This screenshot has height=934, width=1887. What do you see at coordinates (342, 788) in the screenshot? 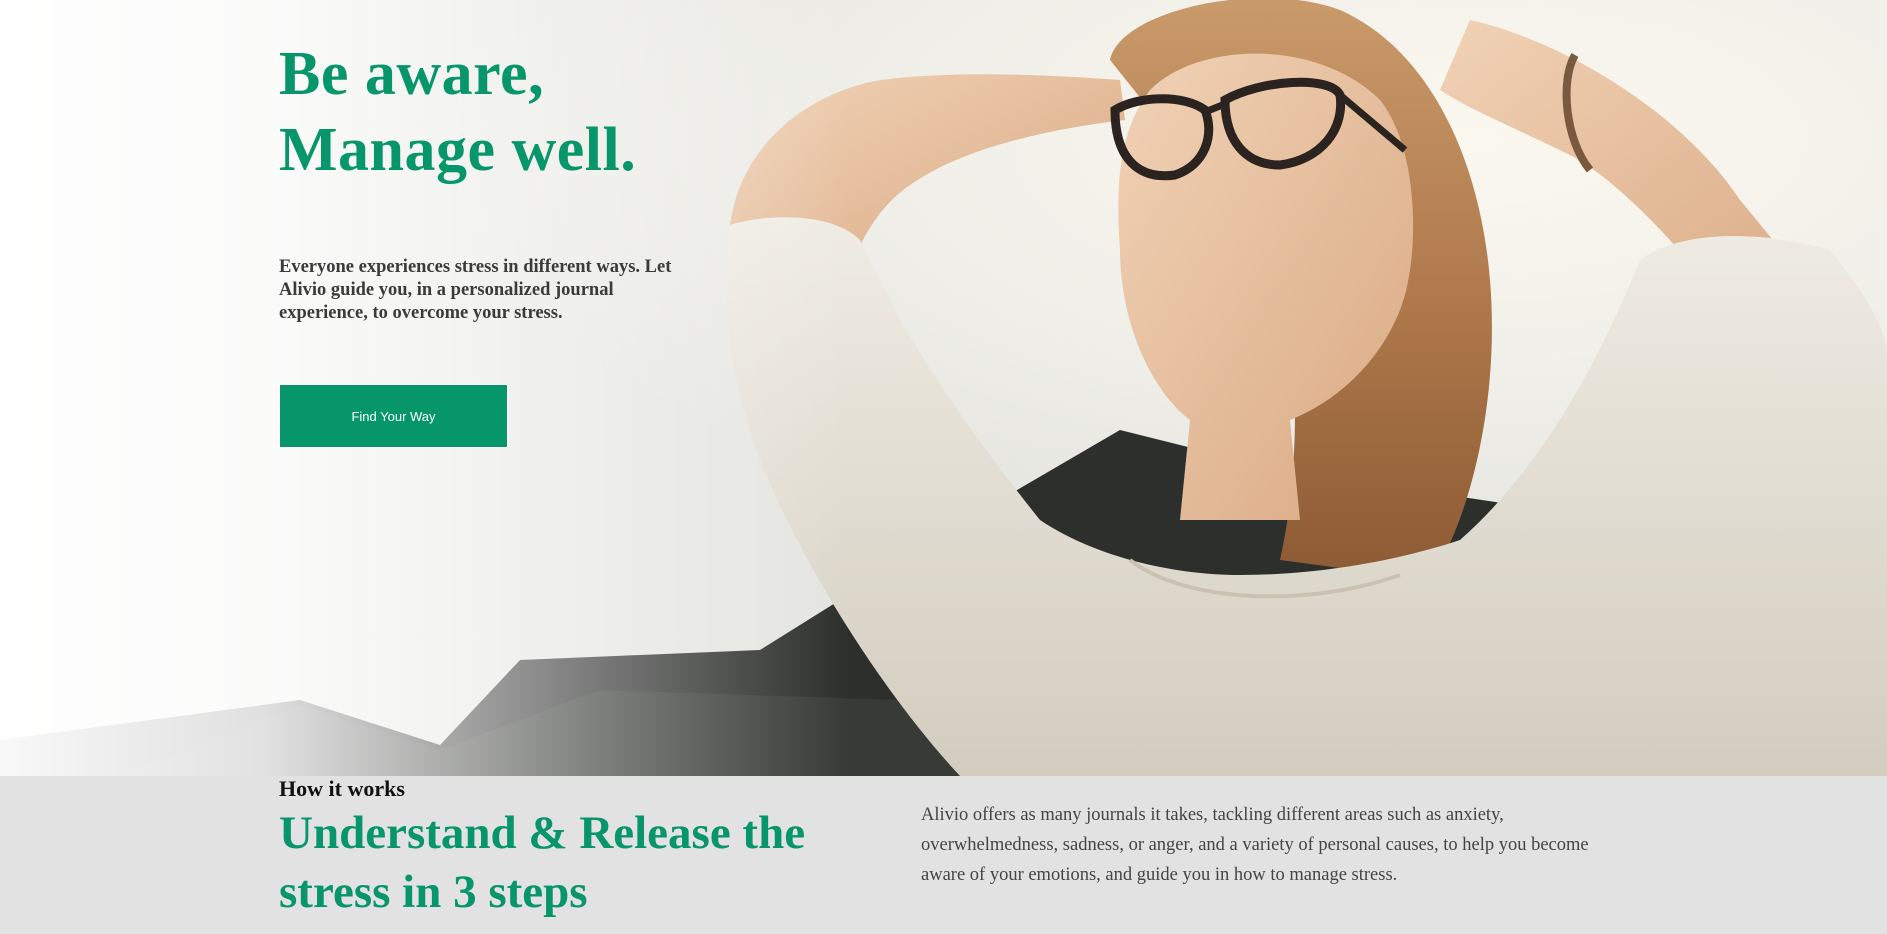
I see `section-eyebrow: How it works` at bounding box center [342, 788].